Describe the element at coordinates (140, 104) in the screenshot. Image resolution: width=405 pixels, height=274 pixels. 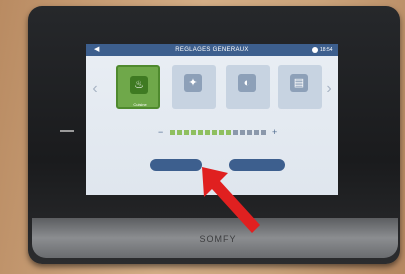
I see `settings-tile-label: Cuisine` at that location.